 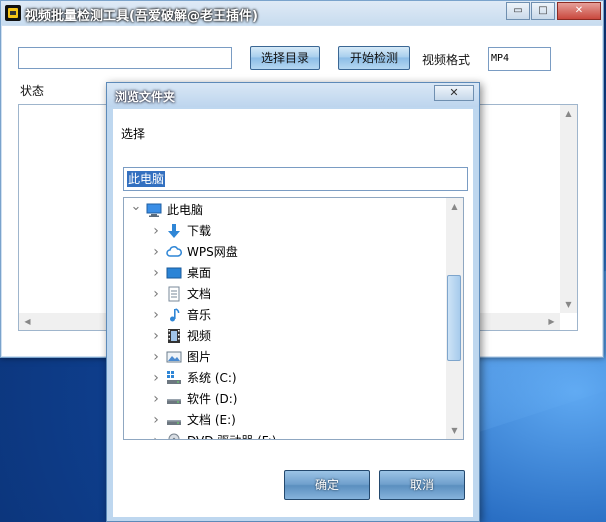 I want to click on minimize-icon: ▭, so click(x=518, y=10).